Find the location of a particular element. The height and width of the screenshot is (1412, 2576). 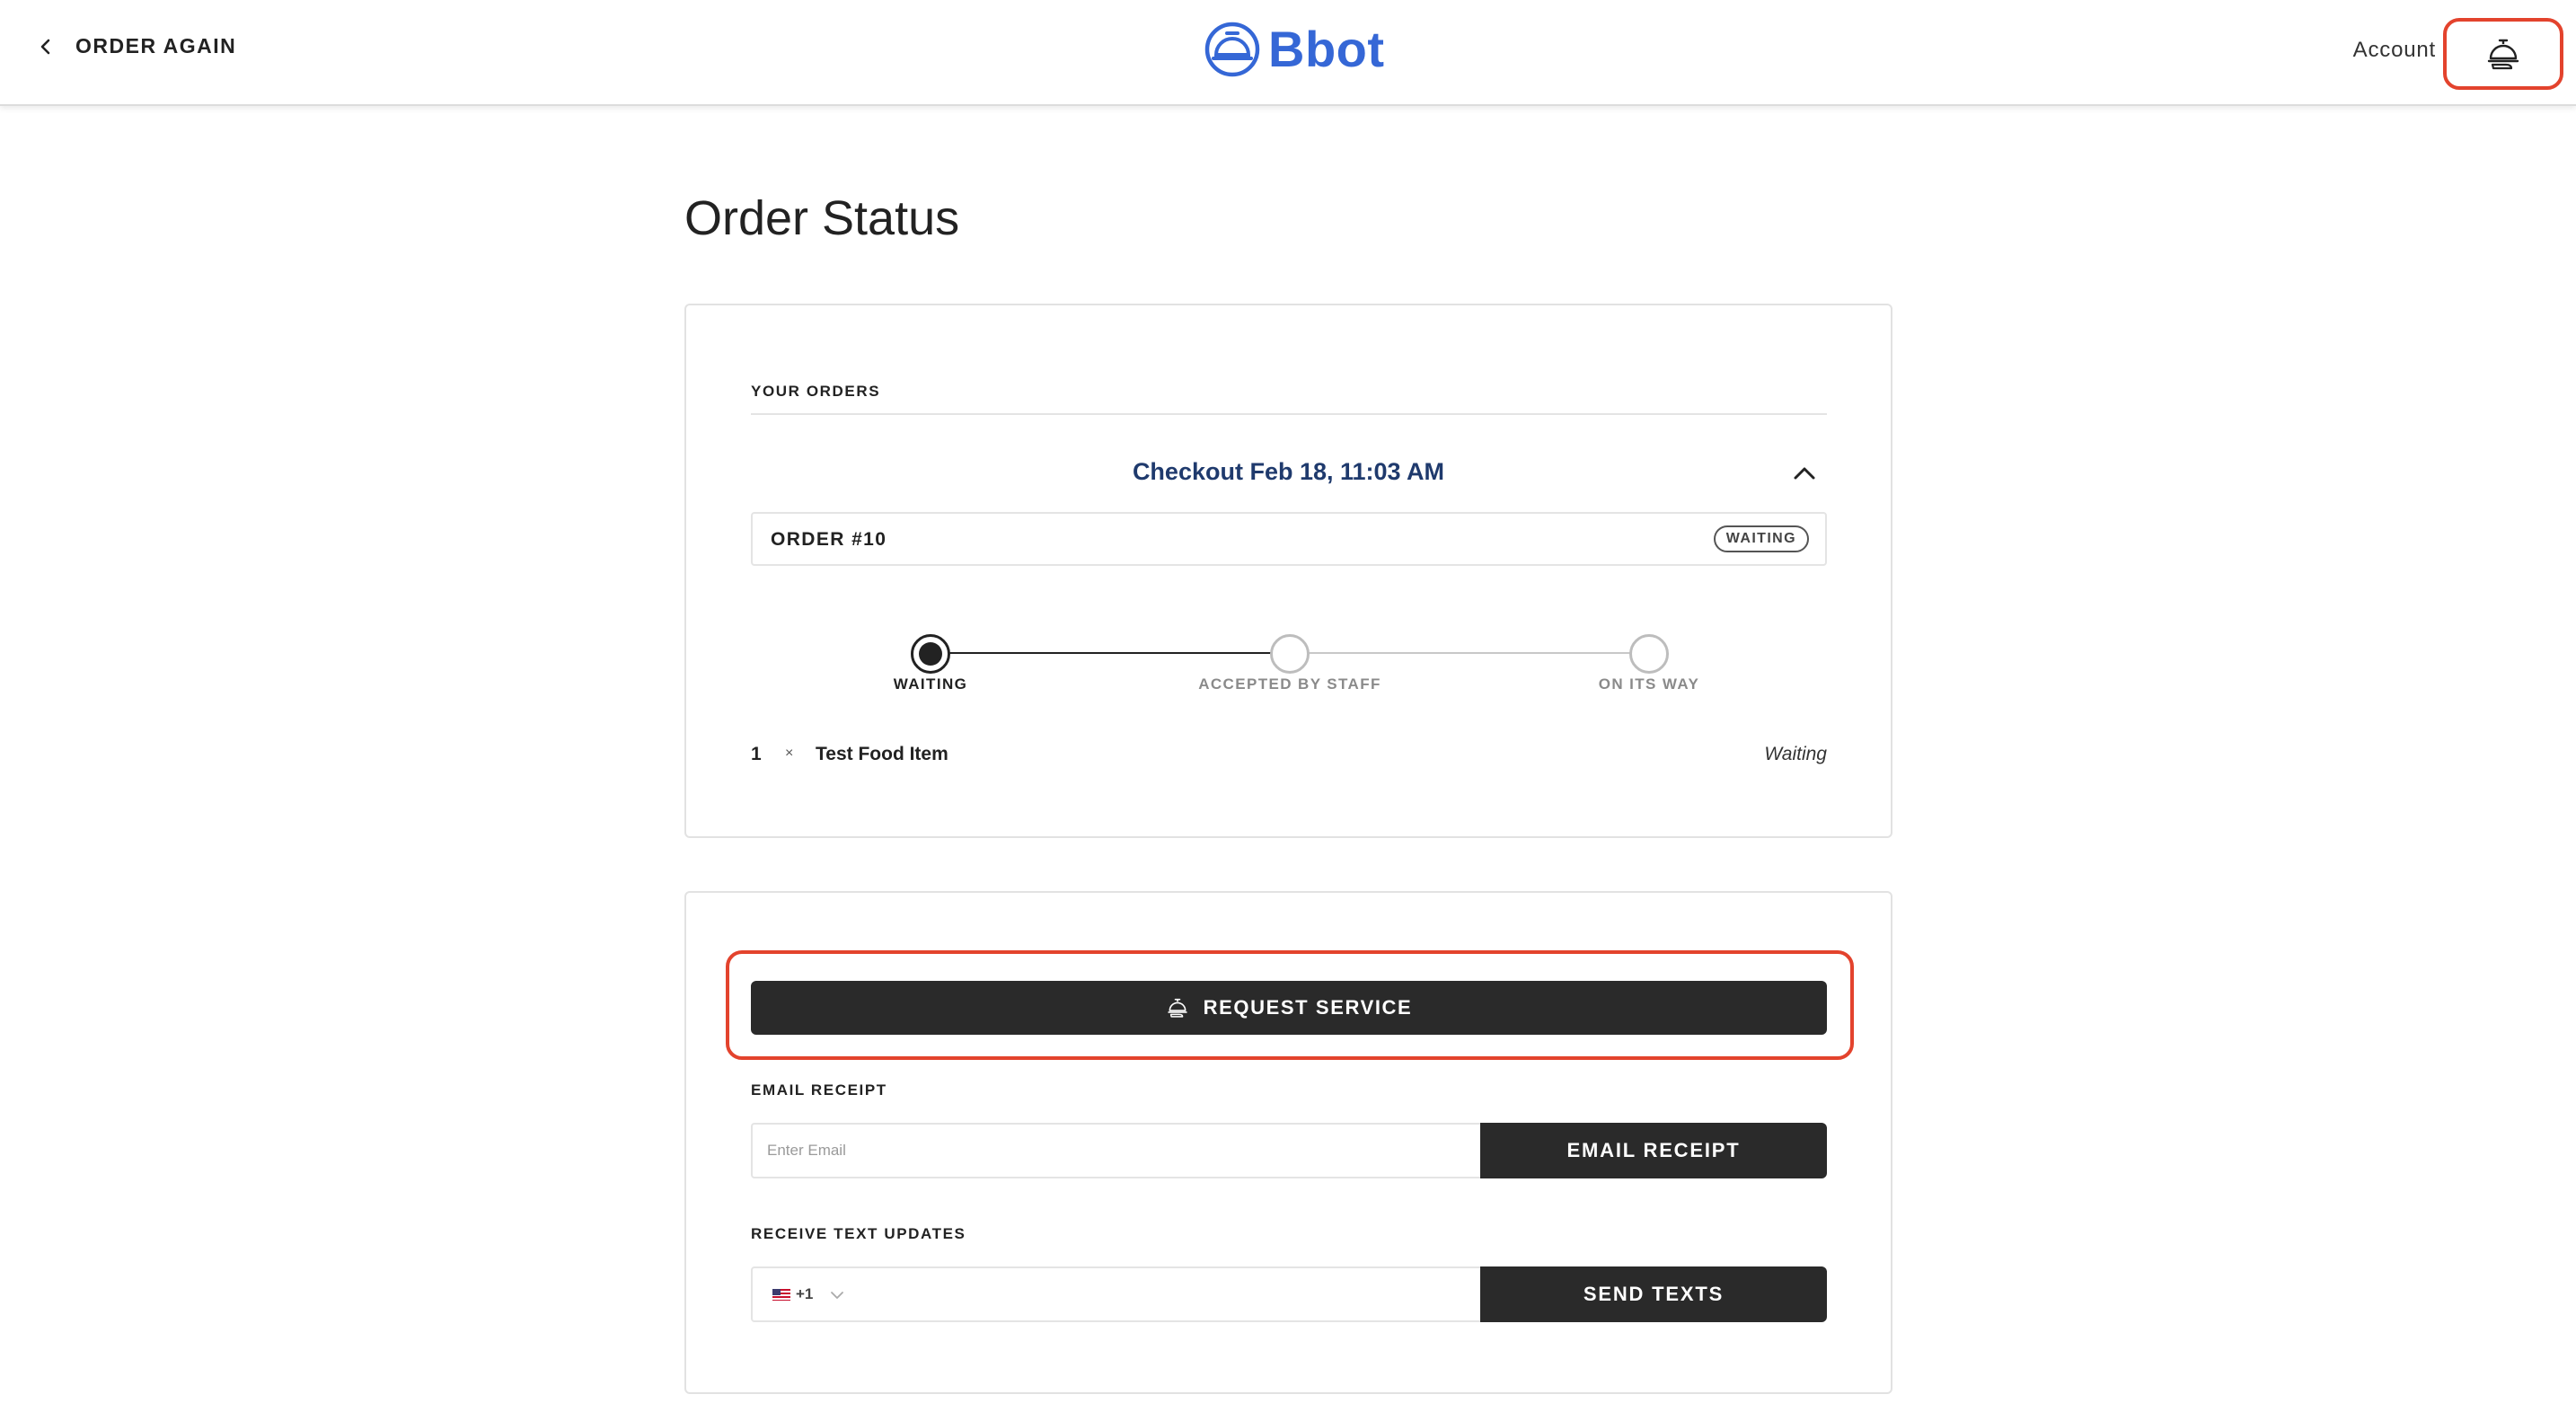

phone-input is located at coordinates (1169, 1294).